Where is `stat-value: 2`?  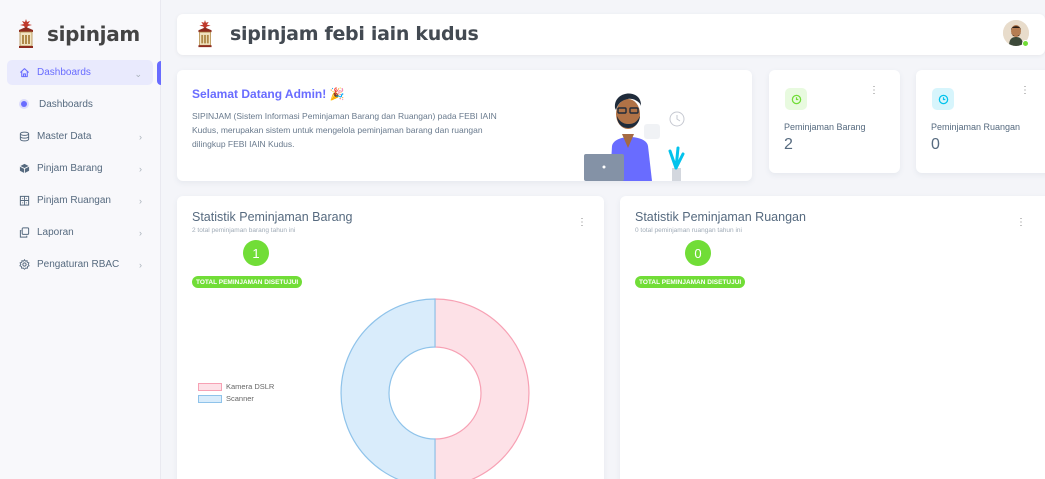
stat-value: 2 is located at coordinates (788, 144).